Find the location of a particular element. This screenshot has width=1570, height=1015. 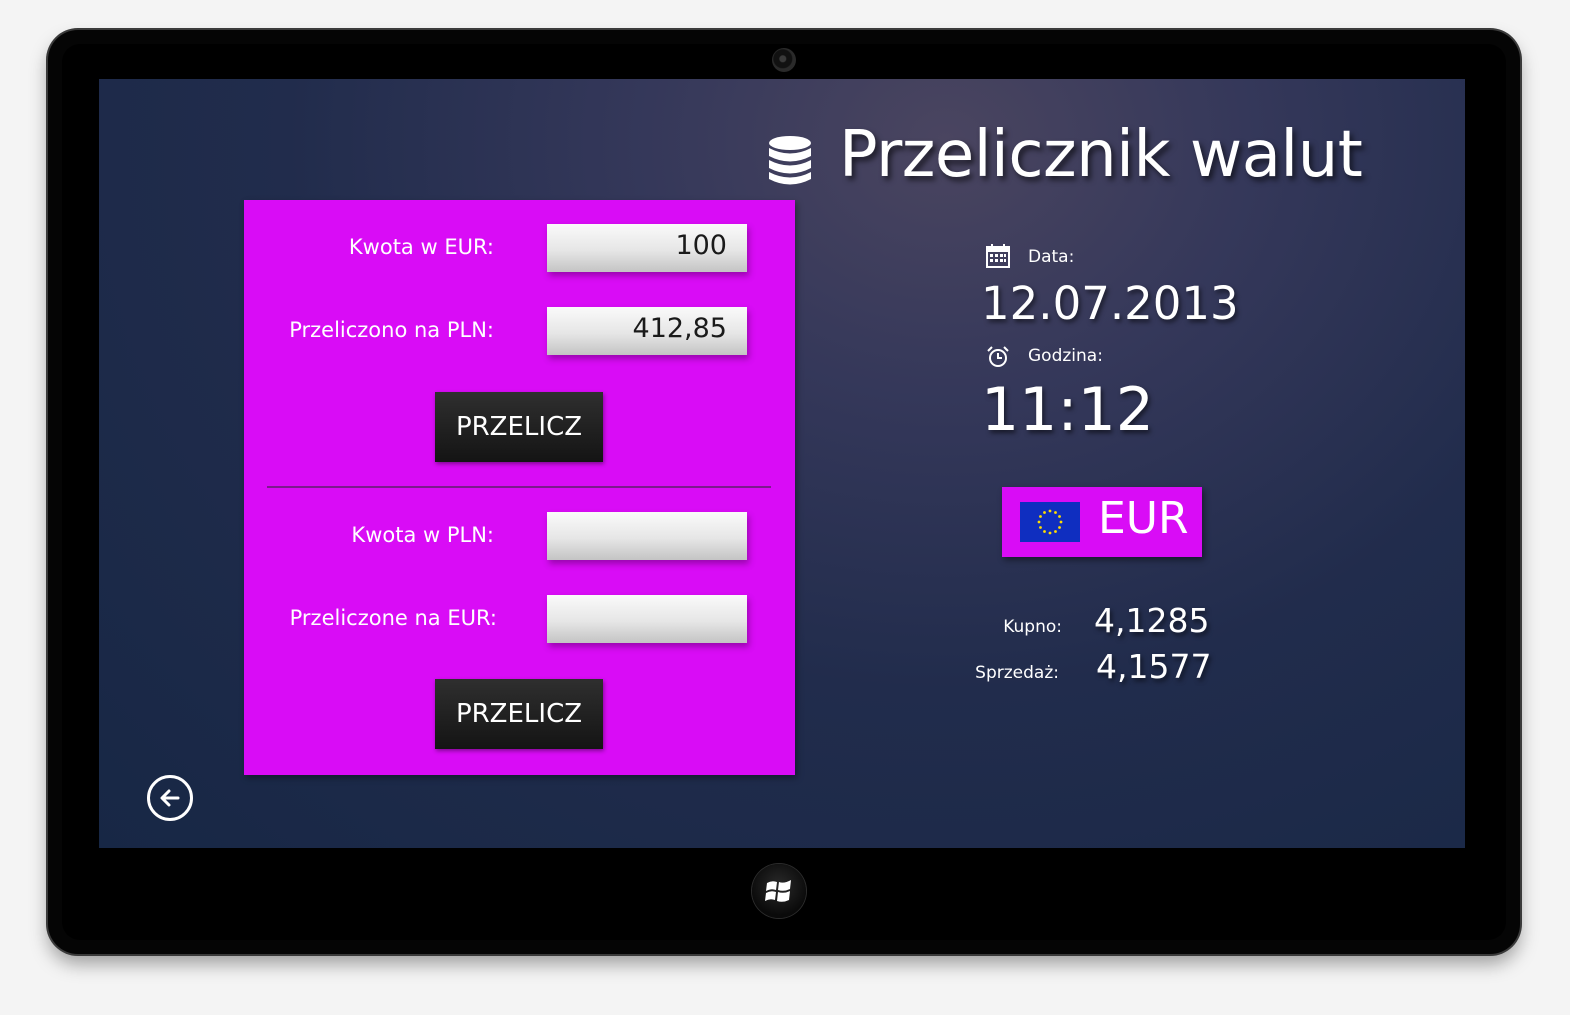

header: Przelicznik walut is located at coordinates (1065, 155).